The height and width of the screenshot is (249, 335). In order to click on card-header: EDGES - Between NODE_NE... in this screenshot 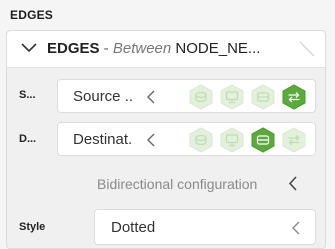, I will do `click(166, 49)`.